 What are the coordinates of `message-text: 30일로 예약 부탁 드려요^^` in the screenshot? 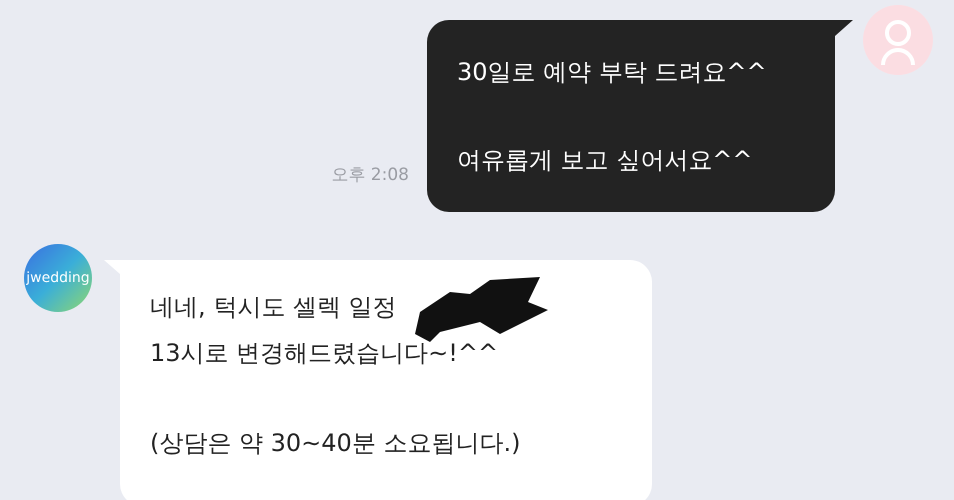 It's located at (612, 72).